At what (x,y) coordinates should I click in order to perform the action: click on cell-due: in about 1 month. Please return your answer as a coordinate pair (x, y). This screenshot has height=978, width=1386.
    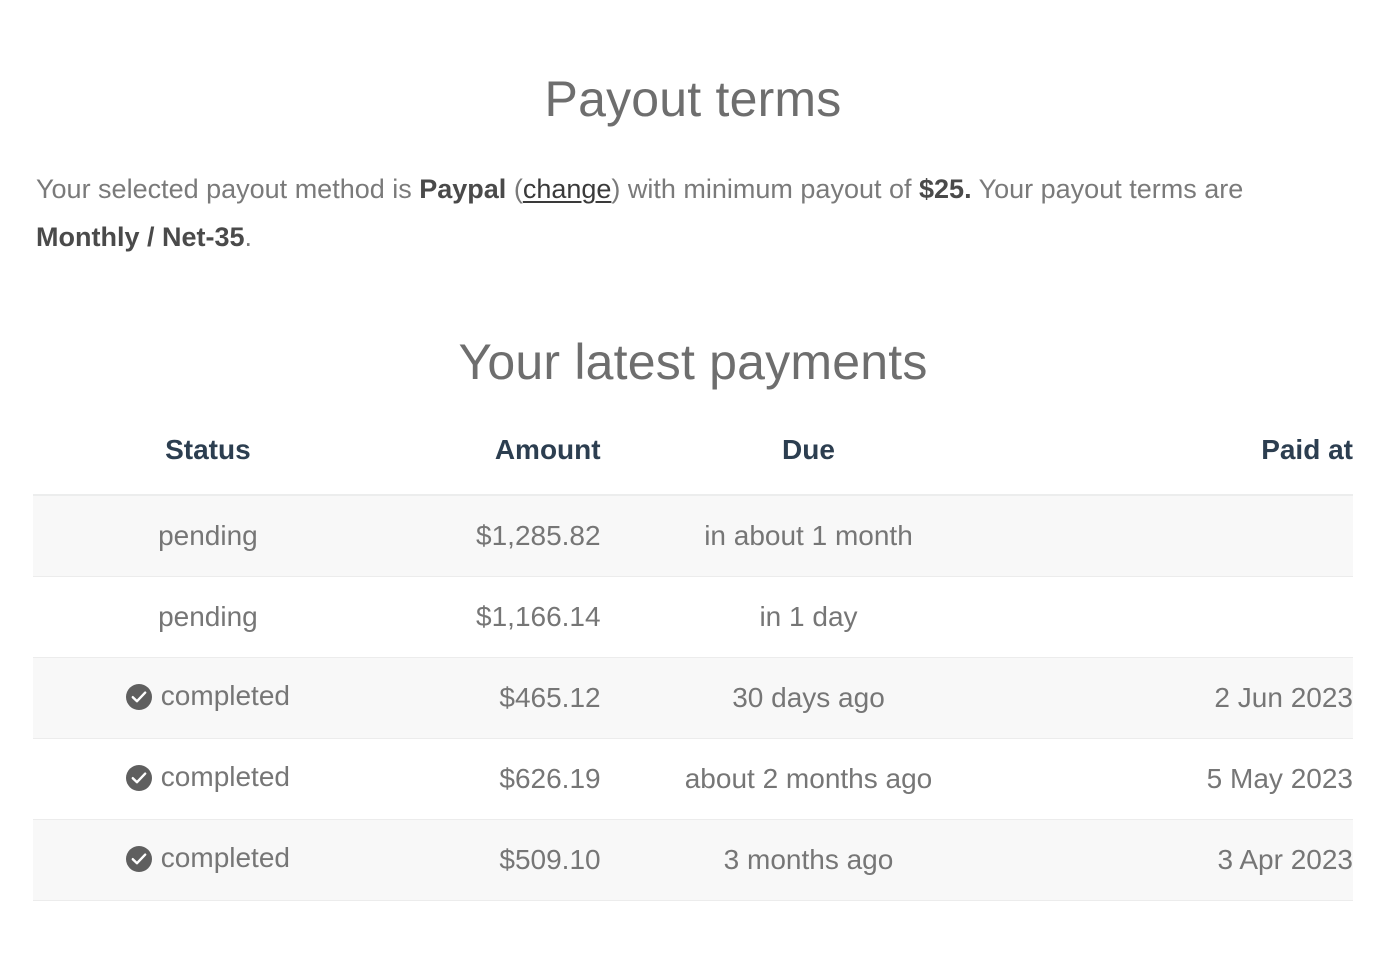
    Looking at the image, I should click on (808, 536).